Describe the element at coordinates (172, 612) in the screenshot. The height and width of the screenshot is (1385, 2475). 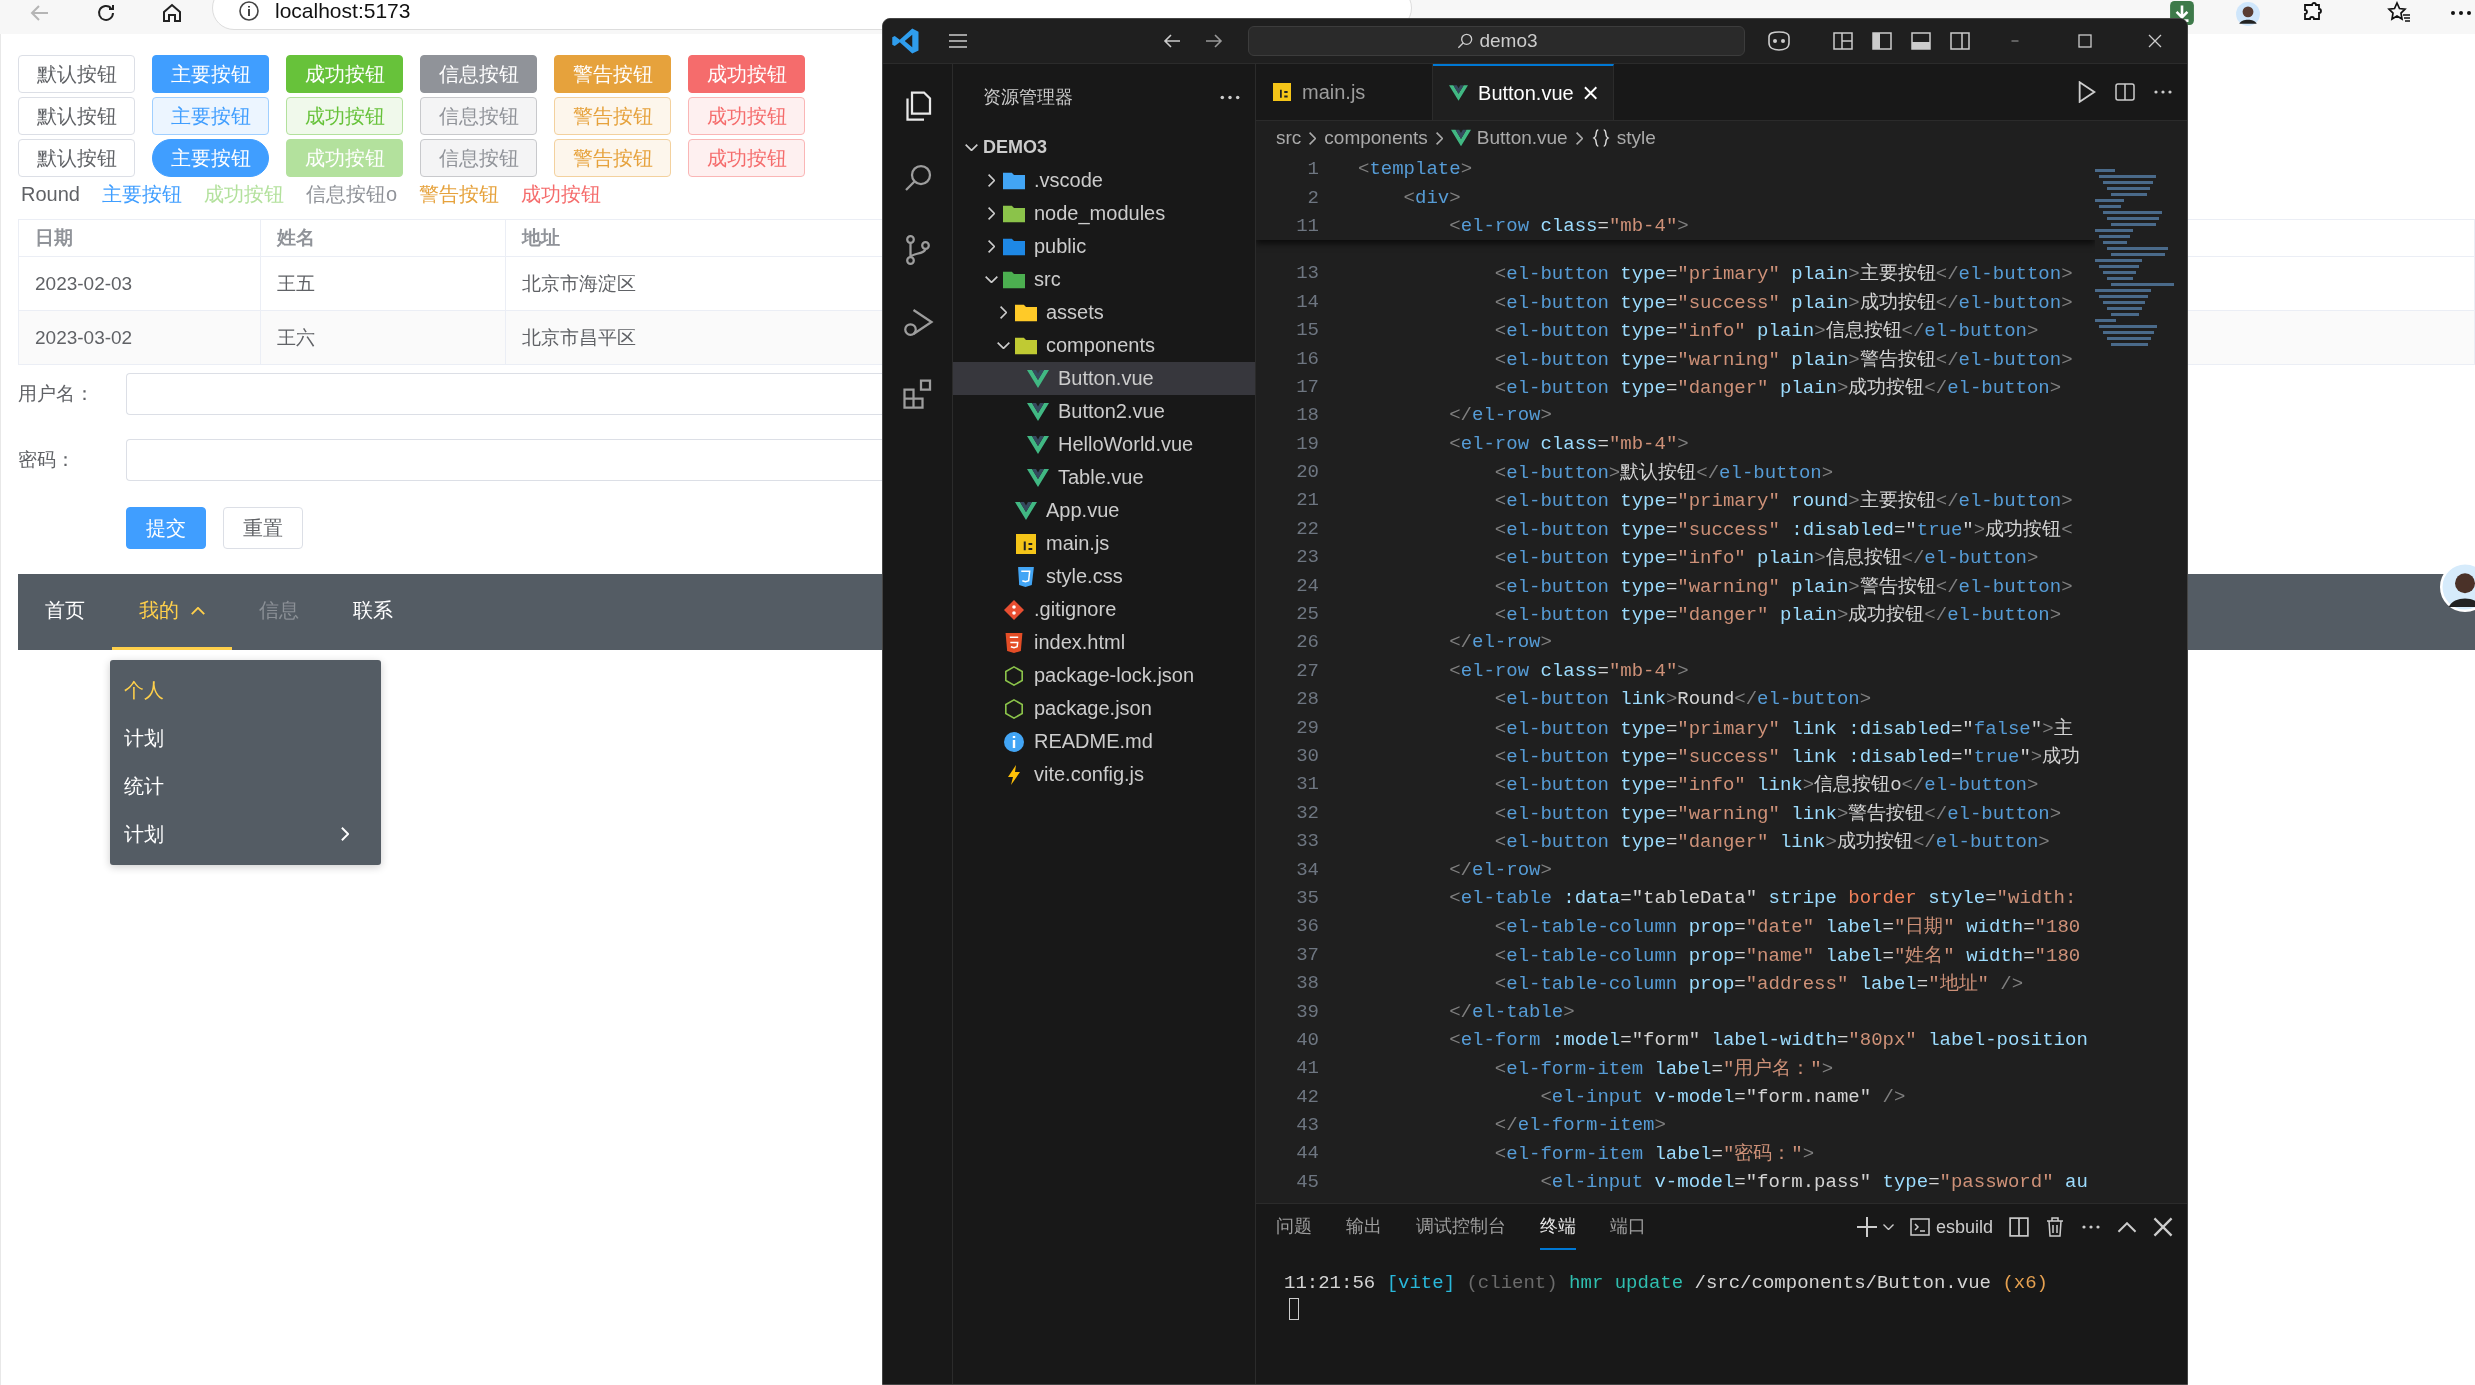
I see `menu-item: 我的` at that location.